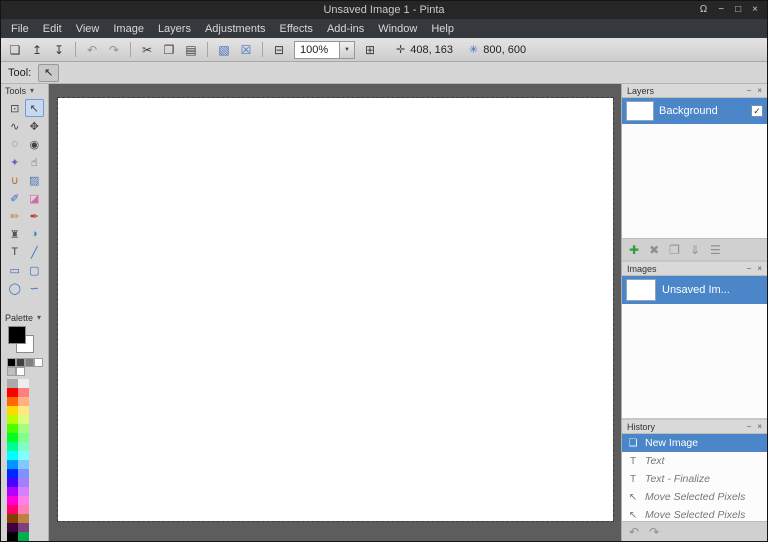 Image resolution: width=768 pixels, height=542 pixels. Describe the element at coordinates (15, 234) in the screenshot. I see `tool-clone-stamp: ♜` at that location.